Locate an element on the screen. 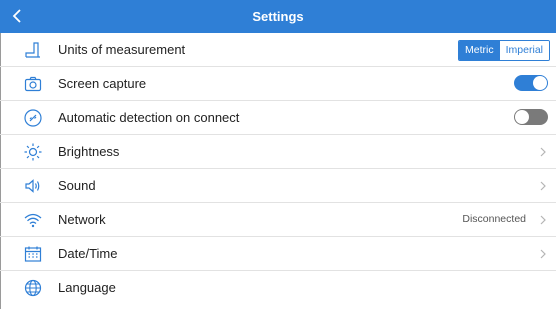 This screenshot has width=556, height=309. setting-screen-capture: Screen capture is located at coordinates (278, 84).